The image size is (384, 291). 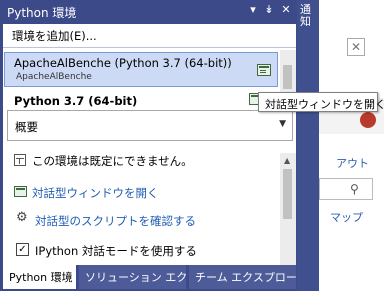 What do you see at coordinates (20, 160) in the screenshot?
I see `info-box-icon` at bounding box center [20, 160].